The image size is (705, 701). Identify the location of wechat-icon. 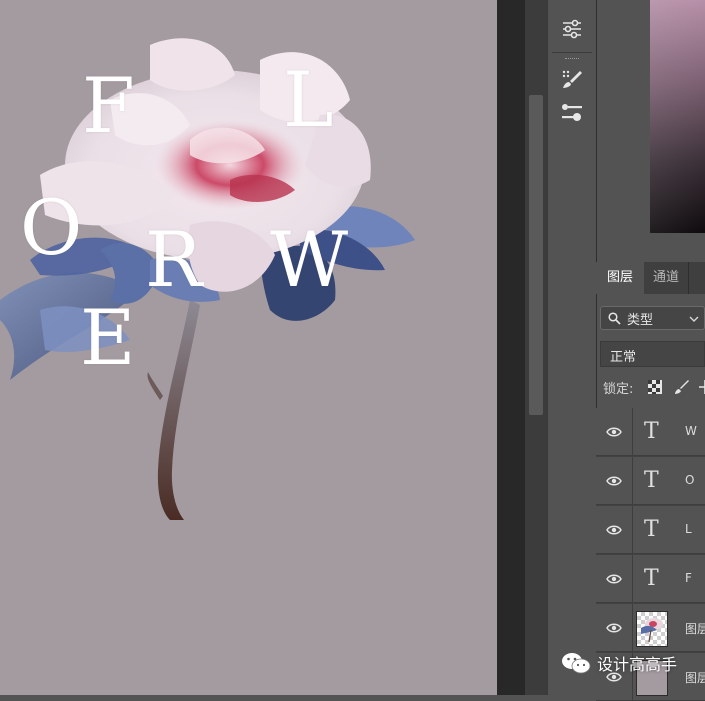
(576, 663).